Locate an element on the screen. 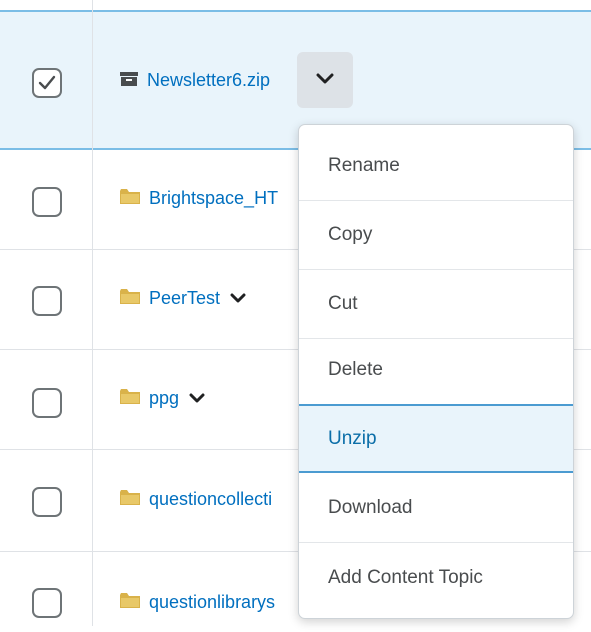 This screenshot has height=632, width=591. file-name: Newsletter6.zip is located at coordinates (209, 80).